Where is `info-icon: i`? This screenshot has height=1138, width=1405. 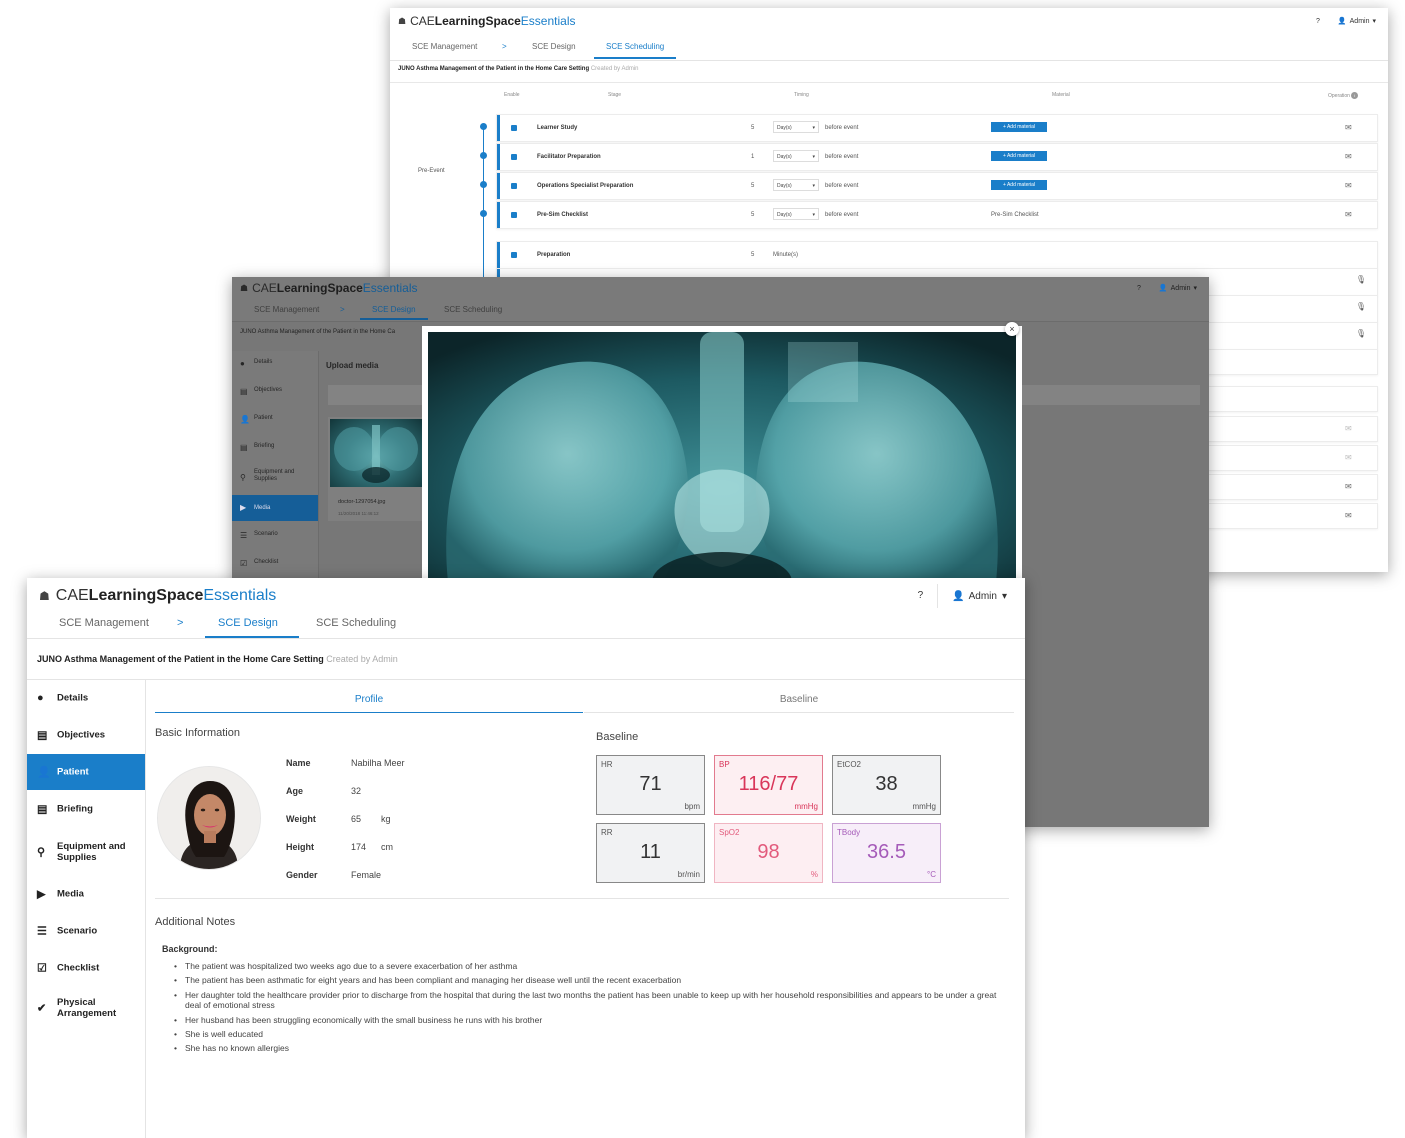
info-icon: i is located at coordinates (1355, 95).